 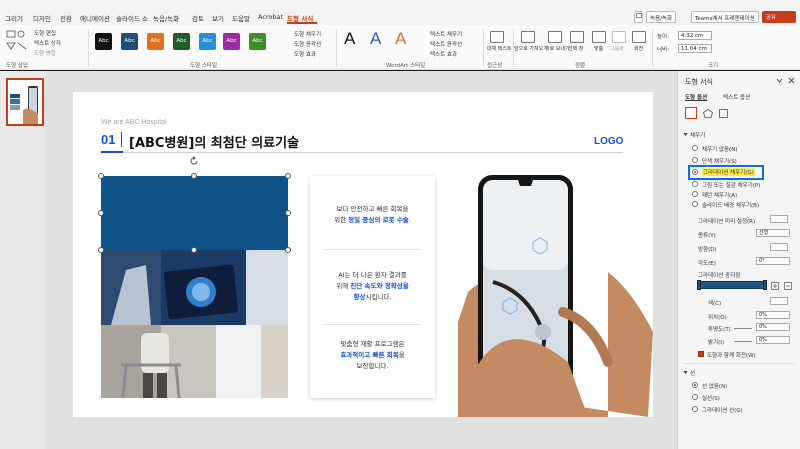 I want to click on record-button: 녹음/녹화, so click(x=661, y=17).